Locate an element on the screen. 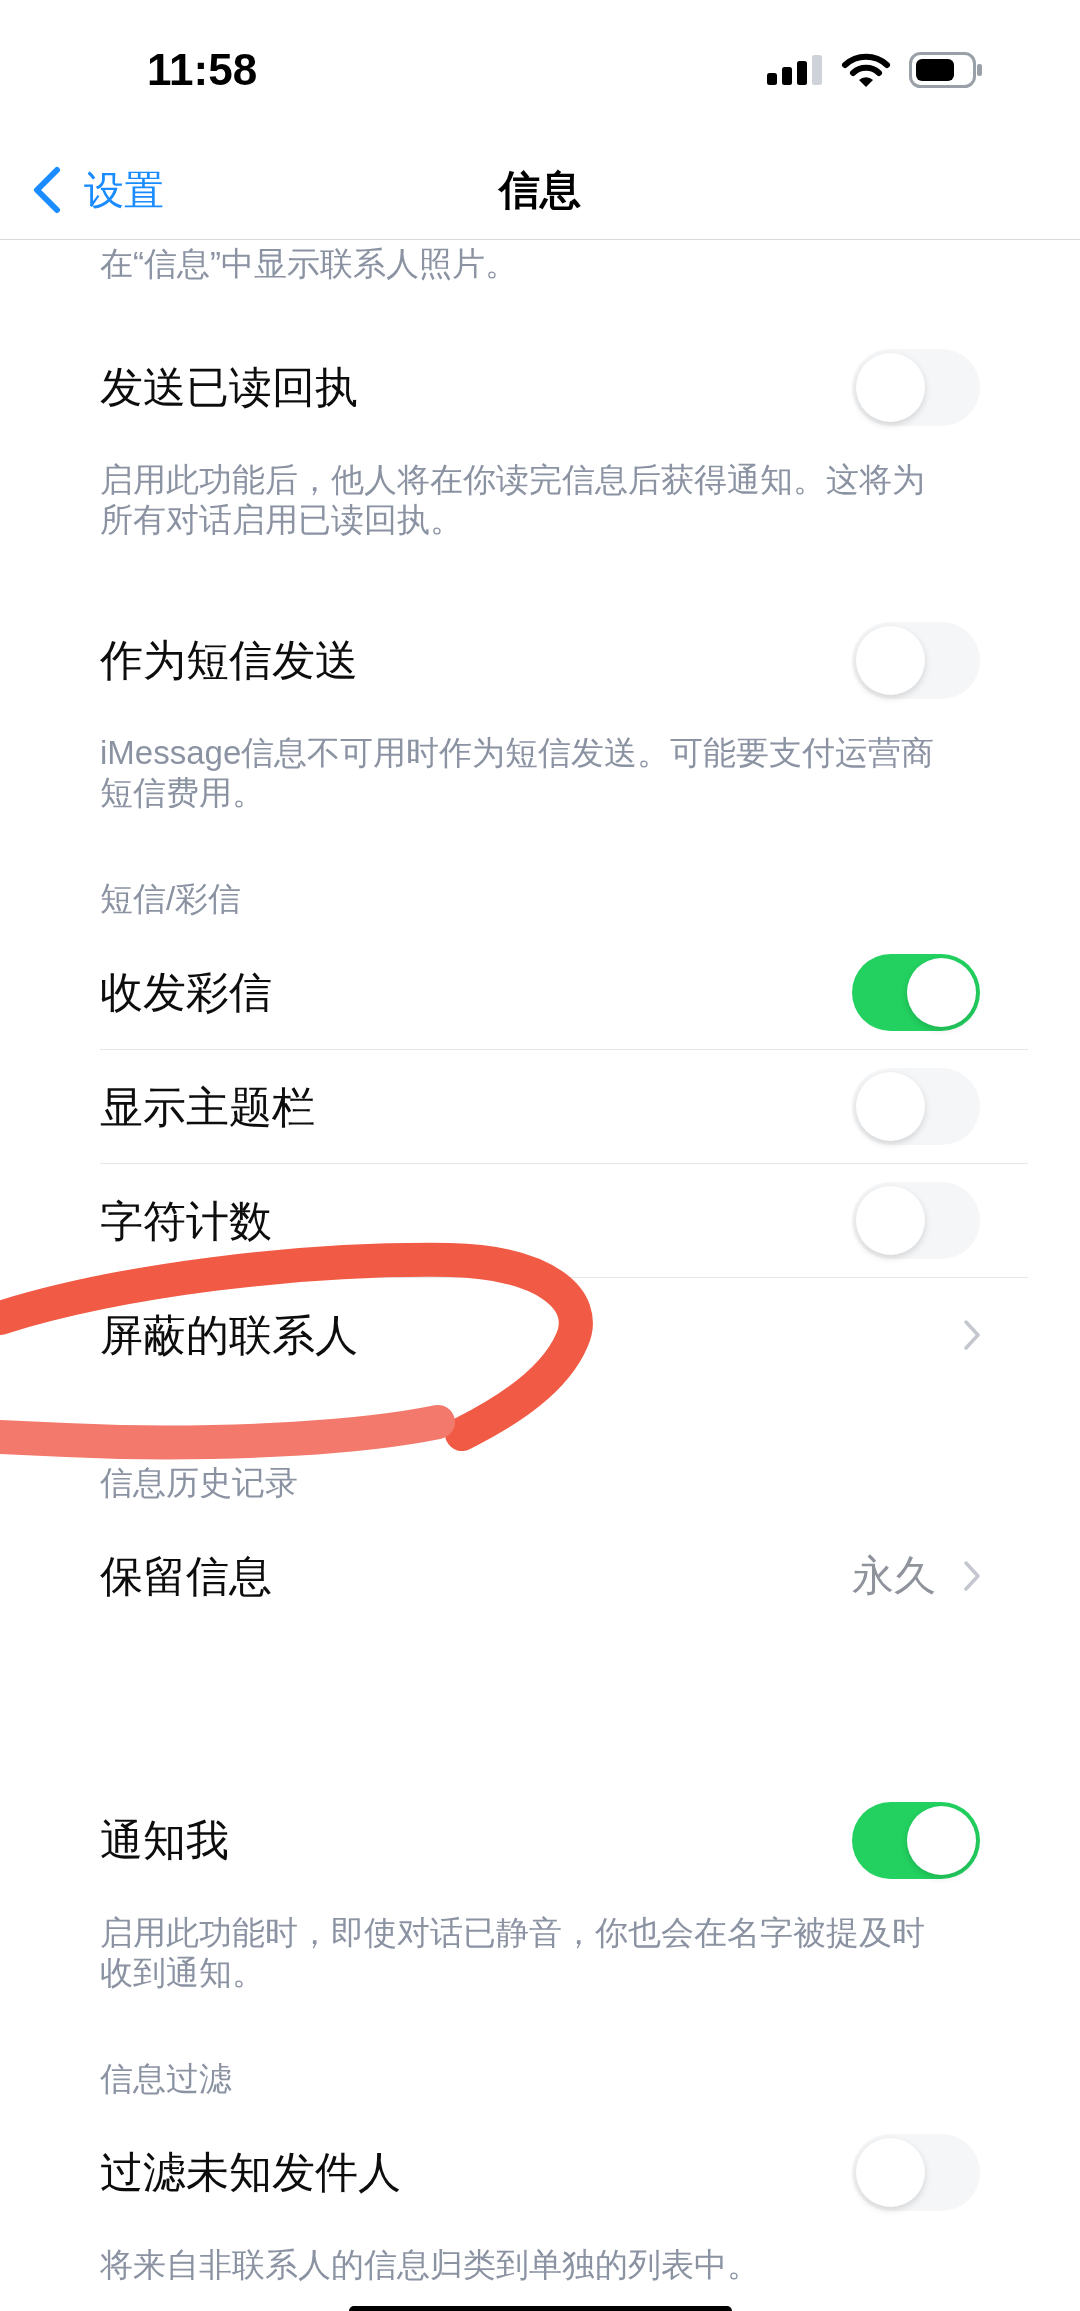  section-header: 信息历史记录 is located at coordinates (199, 1483).